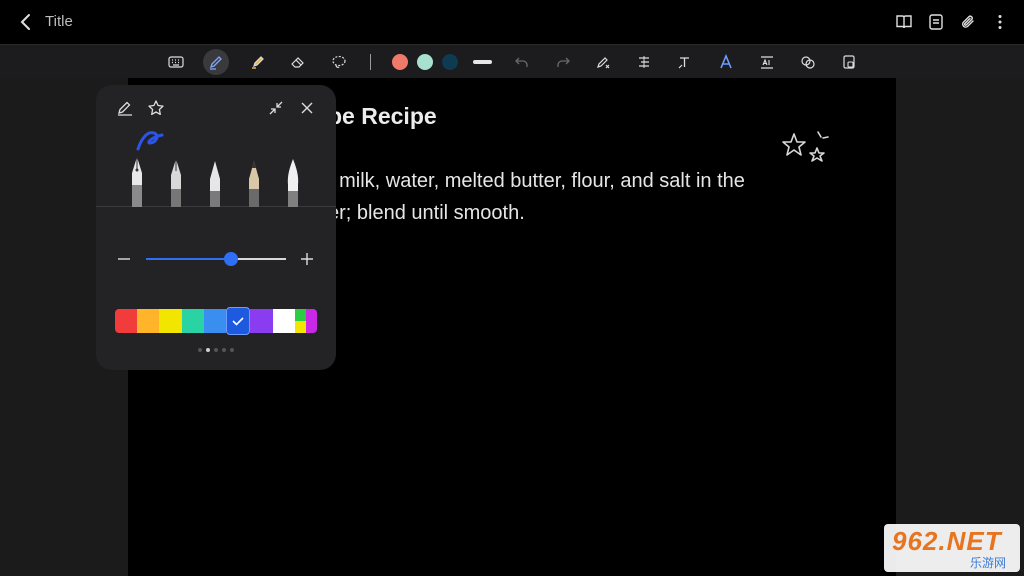  I want to click on keyboard-icon, so click(176, 62).